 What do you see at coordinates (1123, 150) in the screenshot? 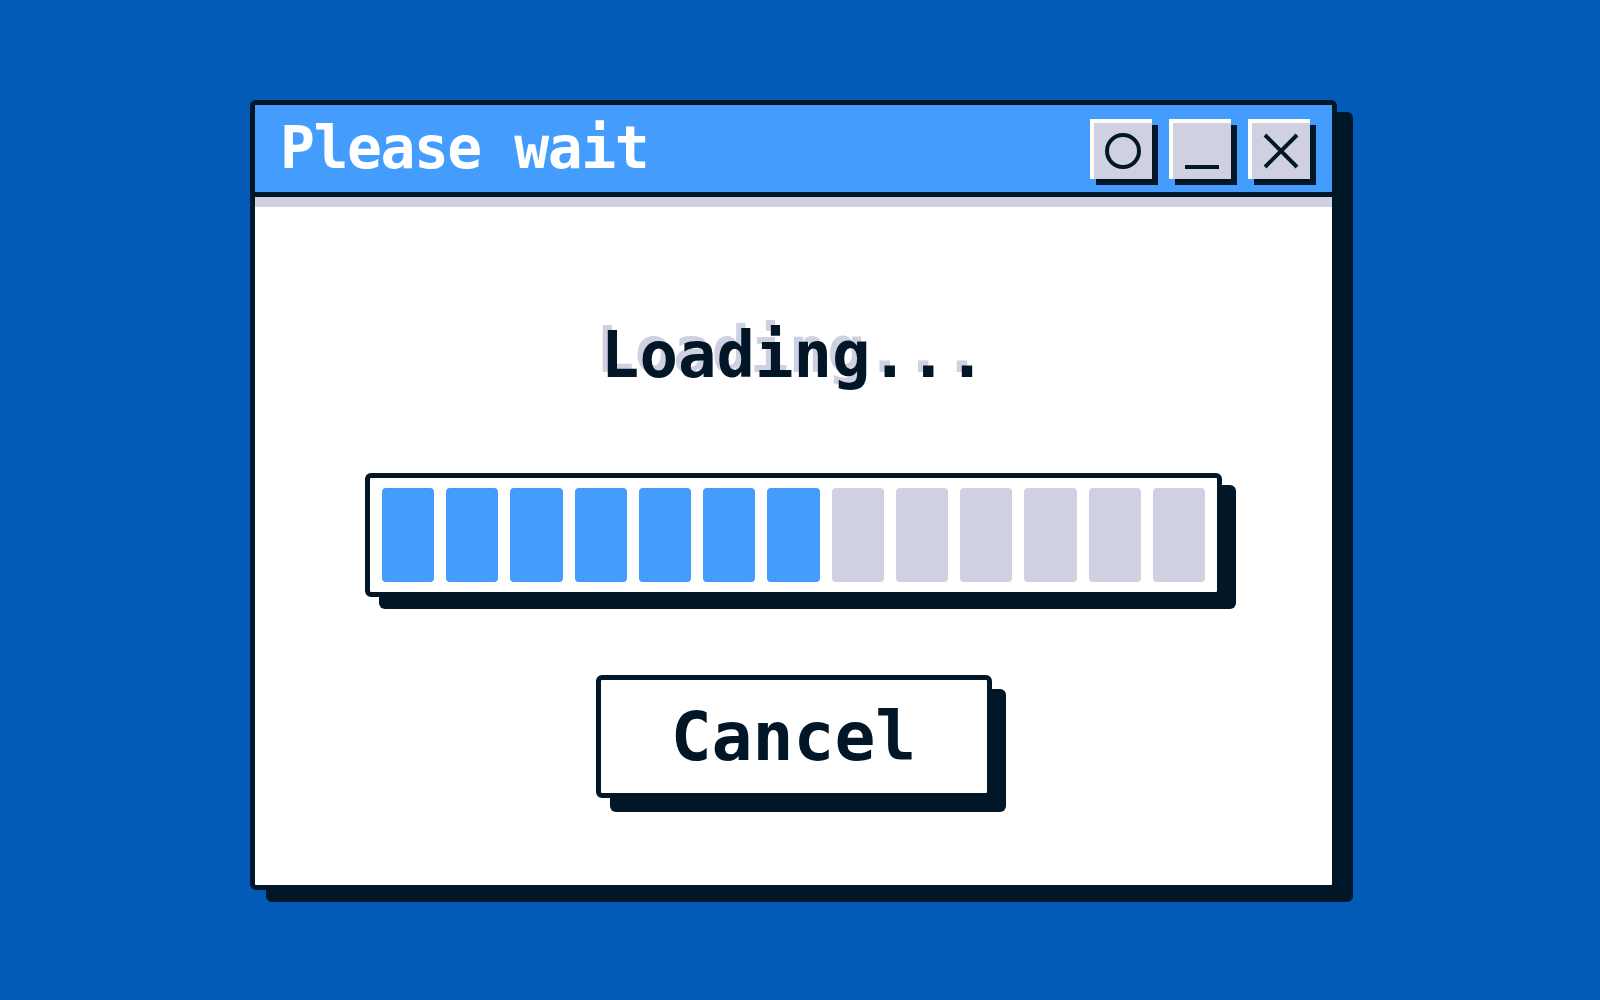
I see `circle-icon` at bounding box center [1123, 150].